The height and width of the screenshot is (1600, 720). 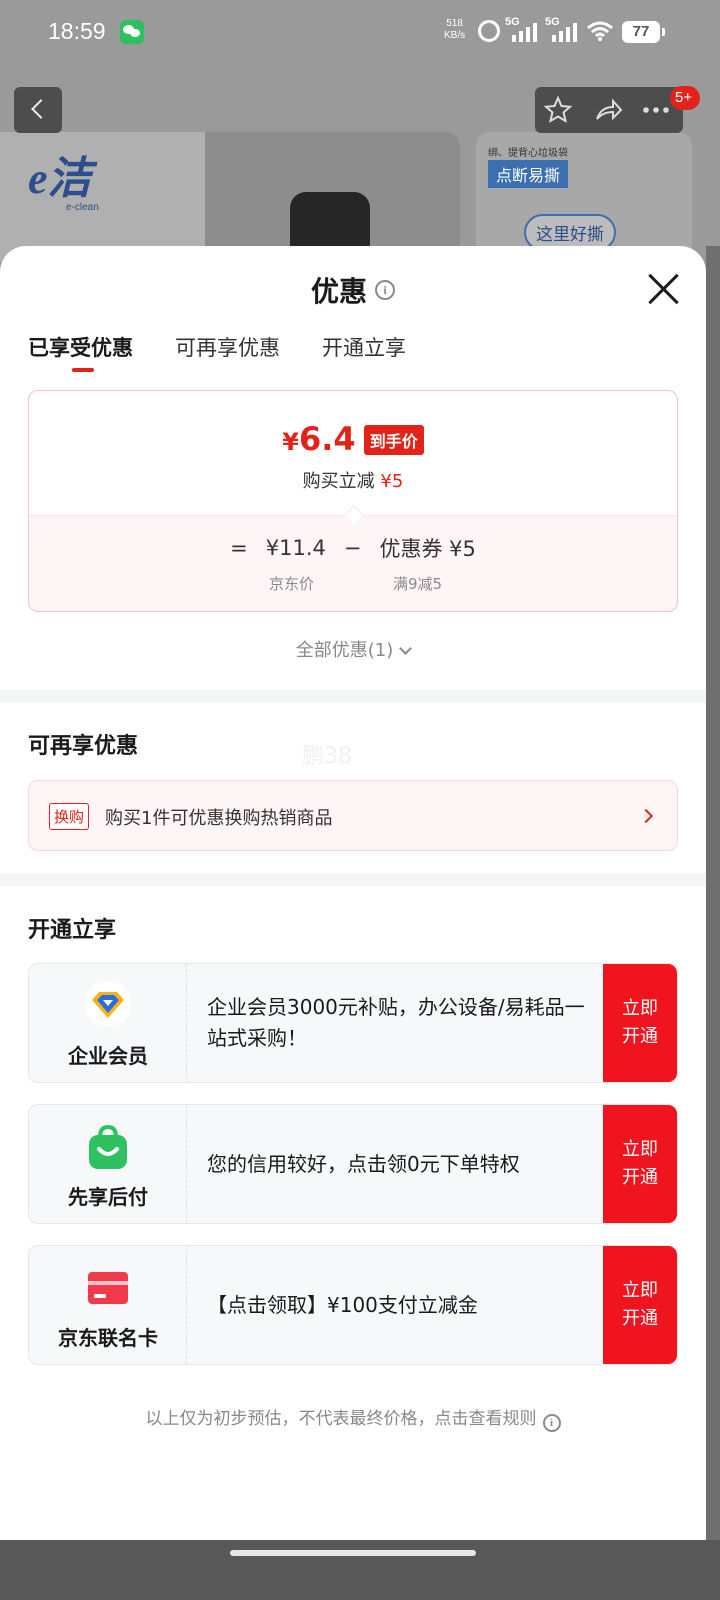 I want to click on all-discounts-toggle: 全部优惠(1), so click(x=353, y=649).